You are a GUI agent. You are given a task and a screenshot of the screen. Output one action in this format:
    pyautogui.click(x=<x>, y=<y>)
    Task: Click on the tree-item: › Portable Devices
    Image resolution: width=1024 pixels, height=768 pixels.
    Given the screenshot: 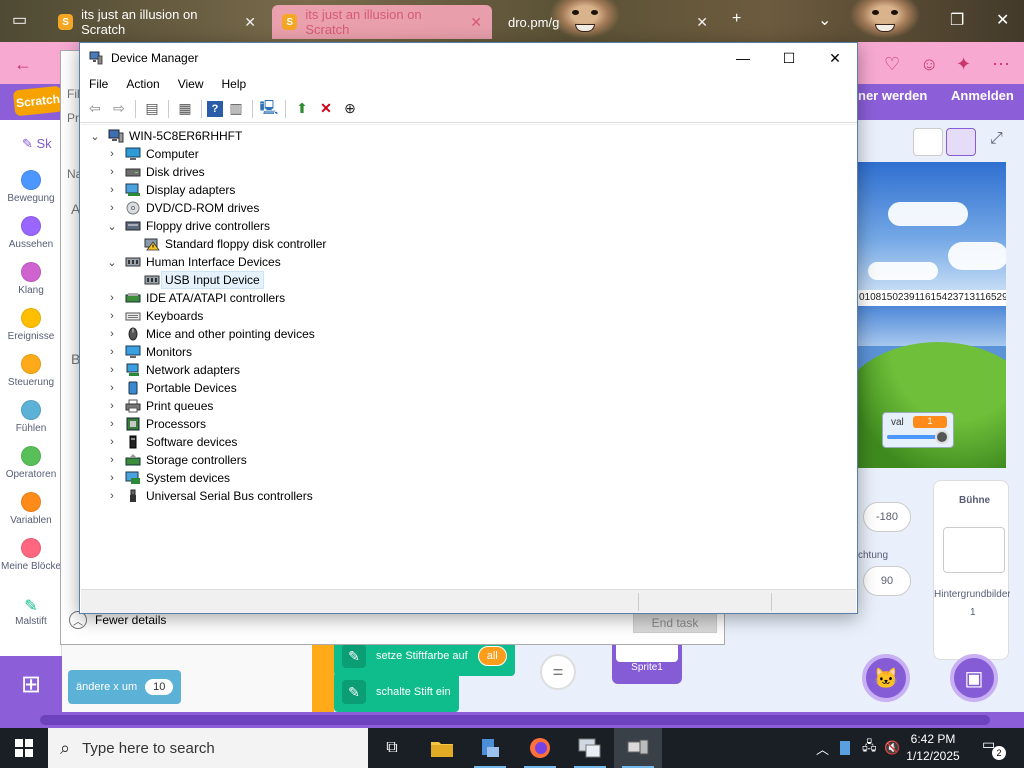 What is the action you would take?
    pyautogui.click(x=170, y=388)
    